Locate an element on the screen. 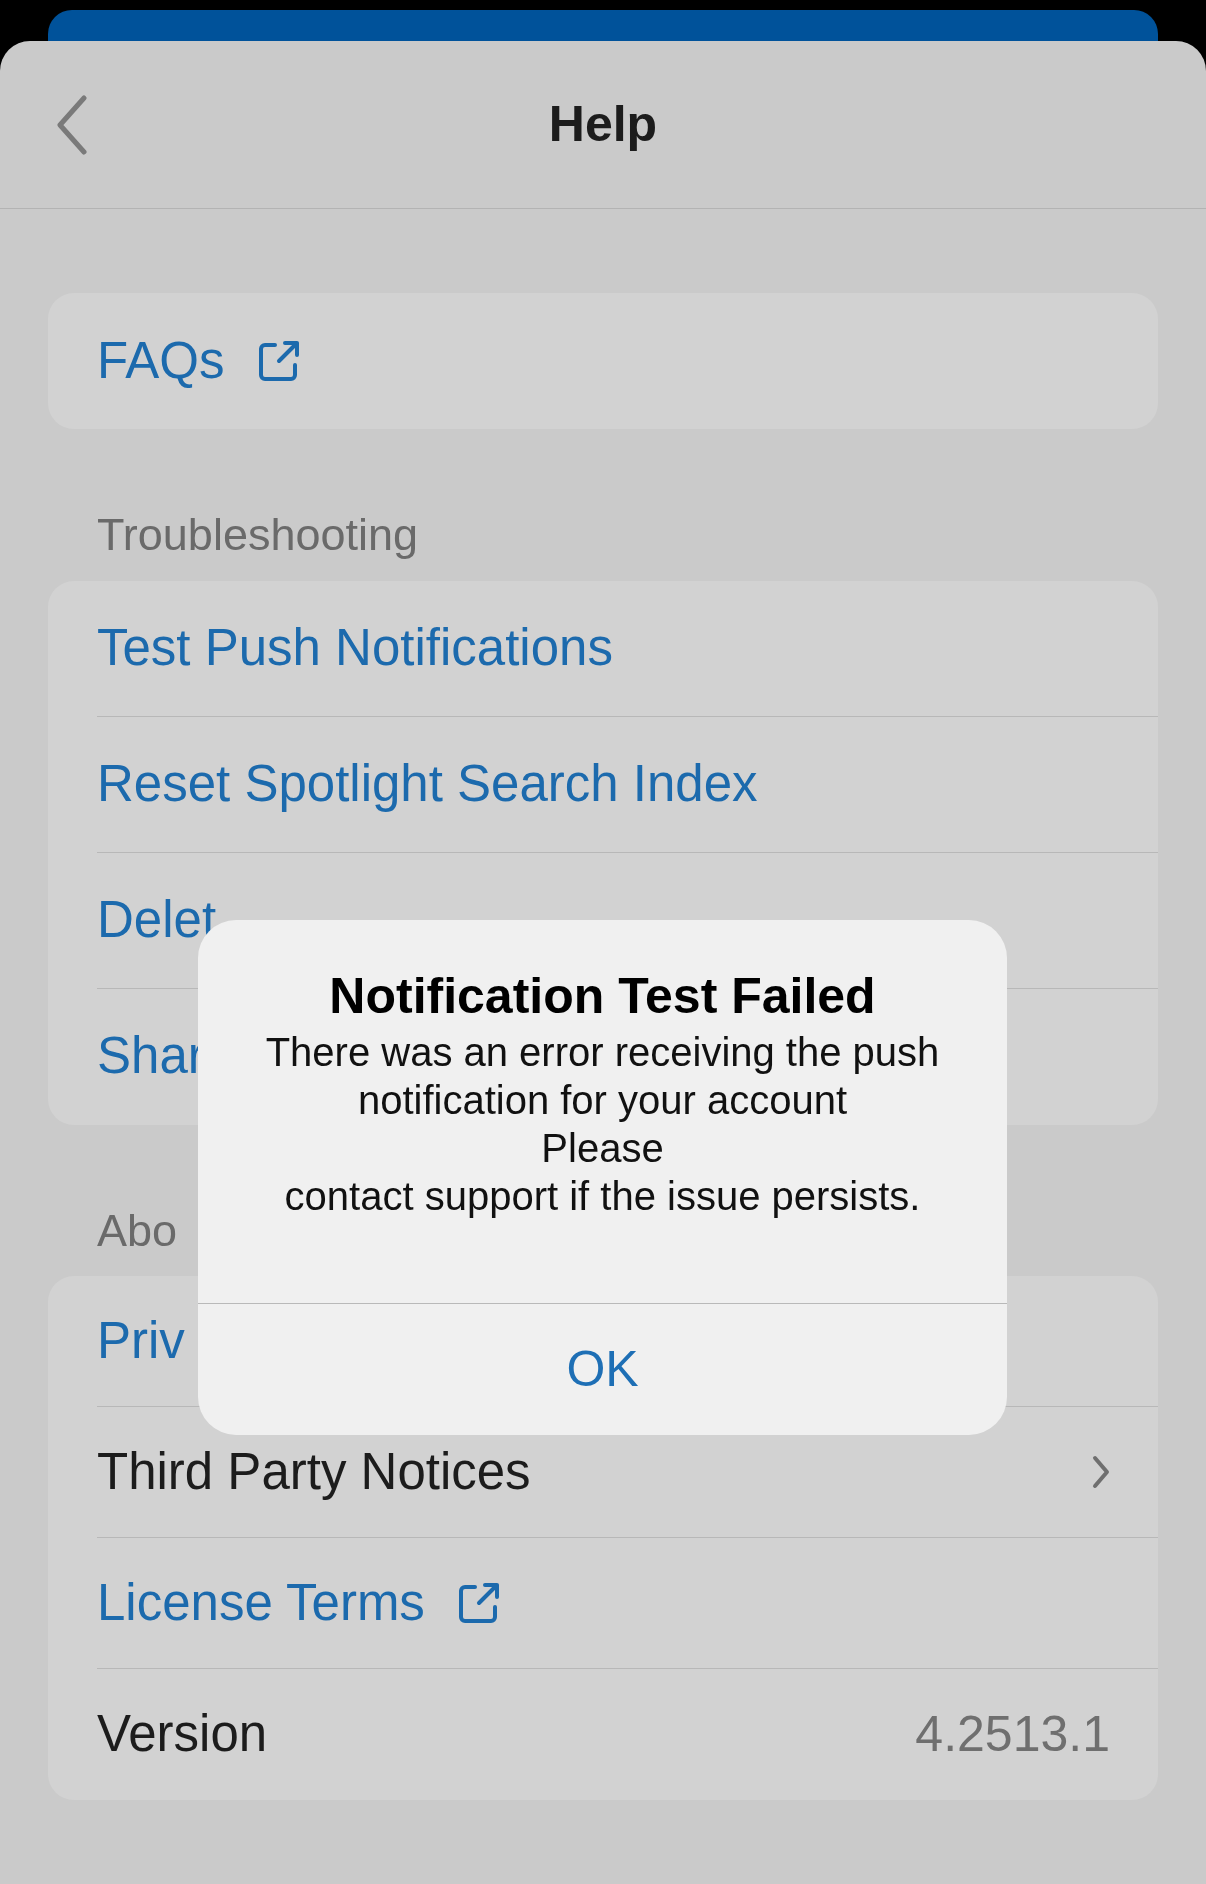 The image size is (1206, 1884). version-value: 4.2513.1 is located at coordinates (1012, 1734).